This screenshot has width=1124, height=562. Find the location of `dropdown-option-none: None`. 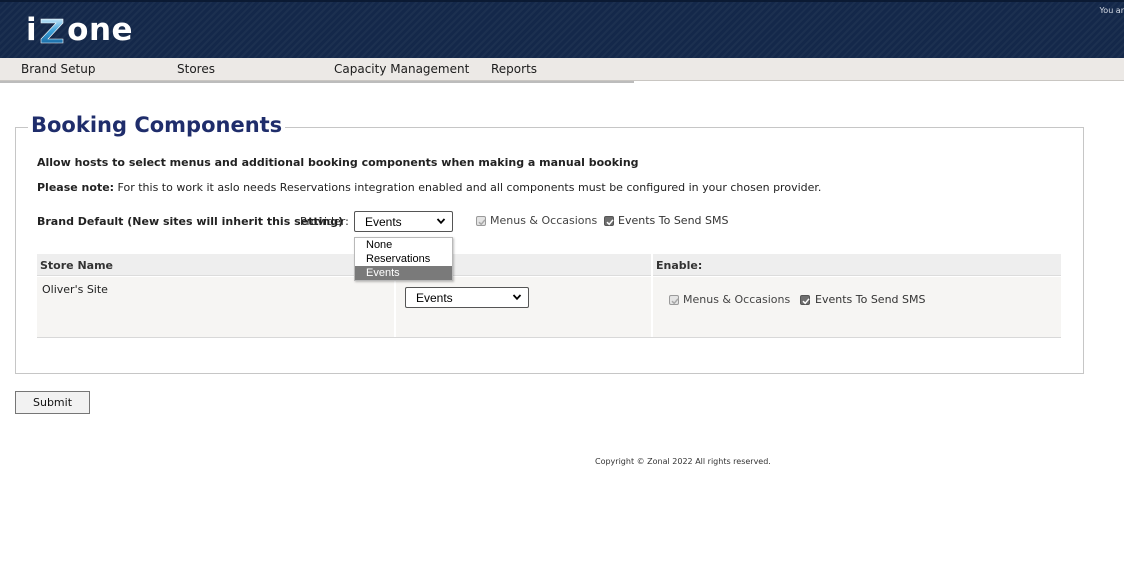

dropdown-option-none: None is located at coordinates (403, 245).